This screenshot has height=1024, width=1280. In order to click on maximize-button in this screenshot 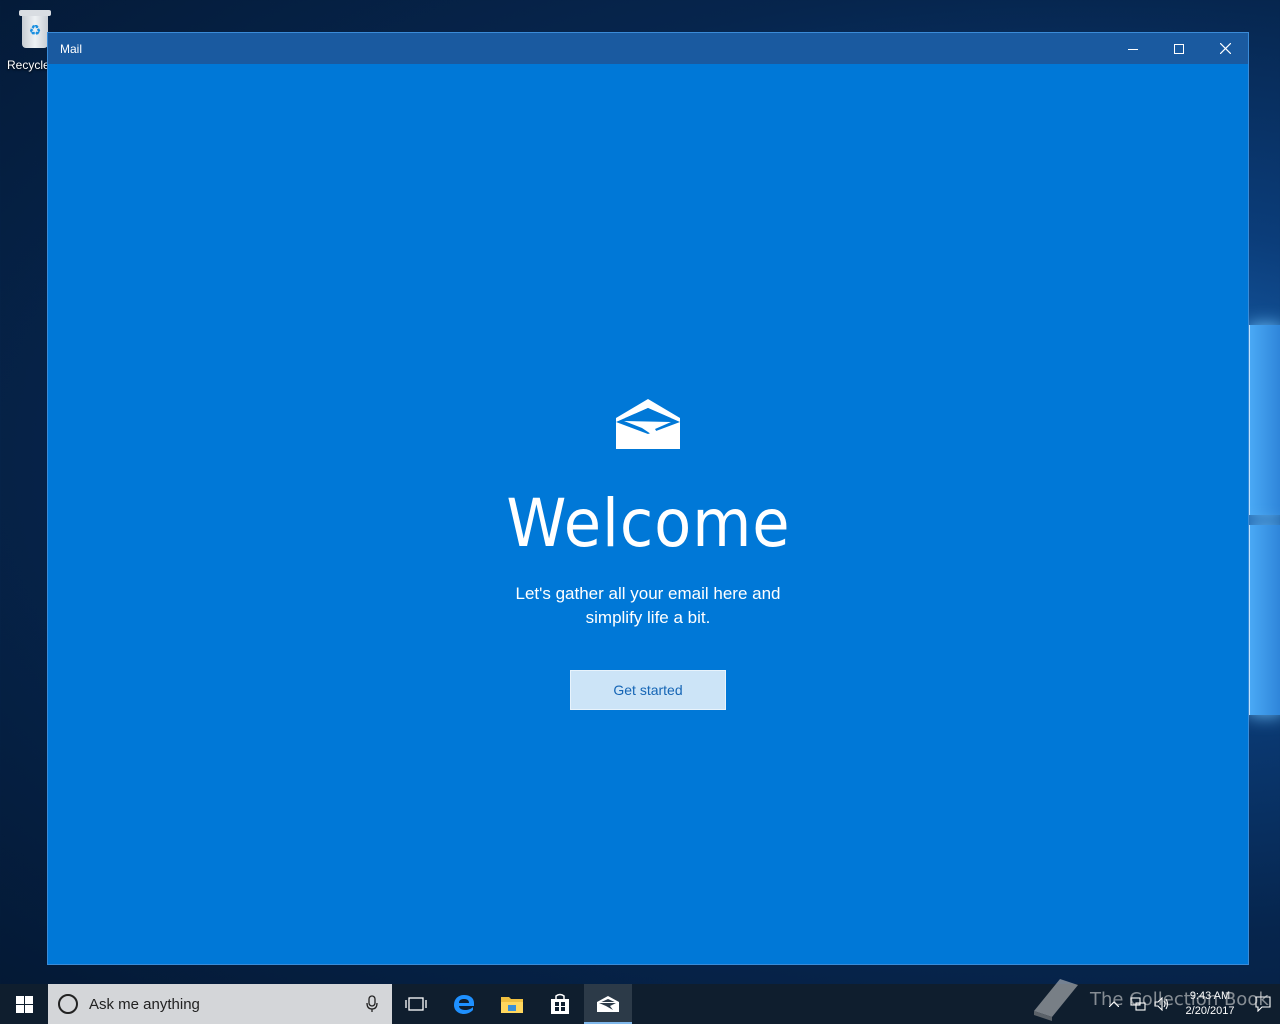, I will do `click(1179, 48)`.